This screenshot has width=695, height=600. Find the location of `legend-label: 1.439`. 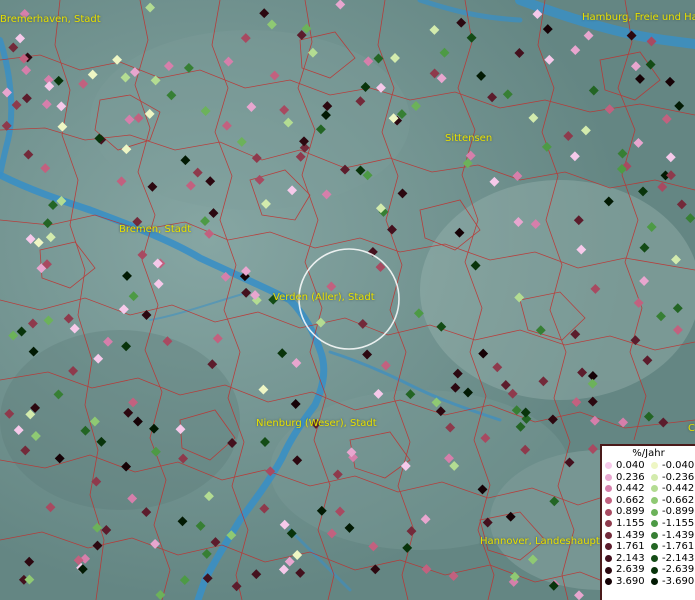

legend-label: 1.439 is located at coordinates (630, 535).